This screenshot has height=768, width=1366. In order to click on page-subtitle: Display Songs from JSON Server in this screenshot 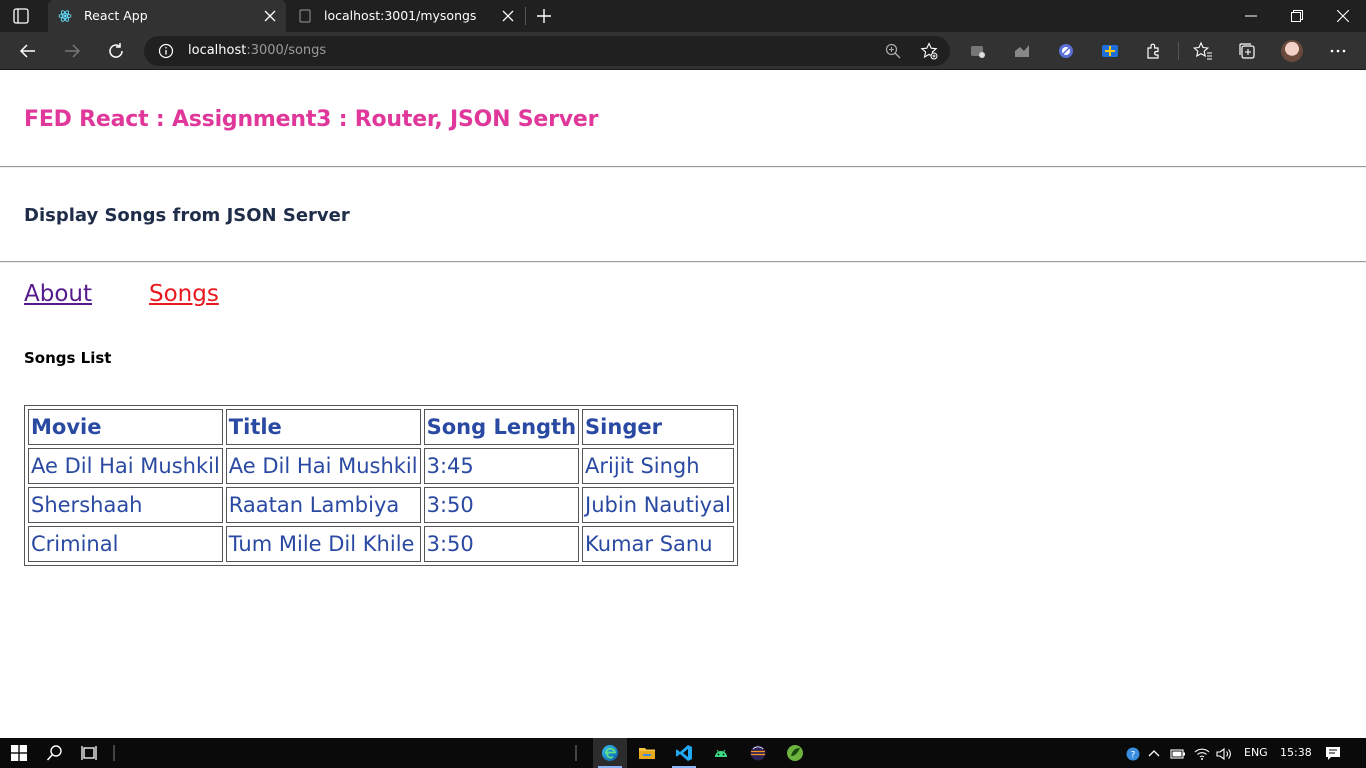, I will do `click(187, 215)`.